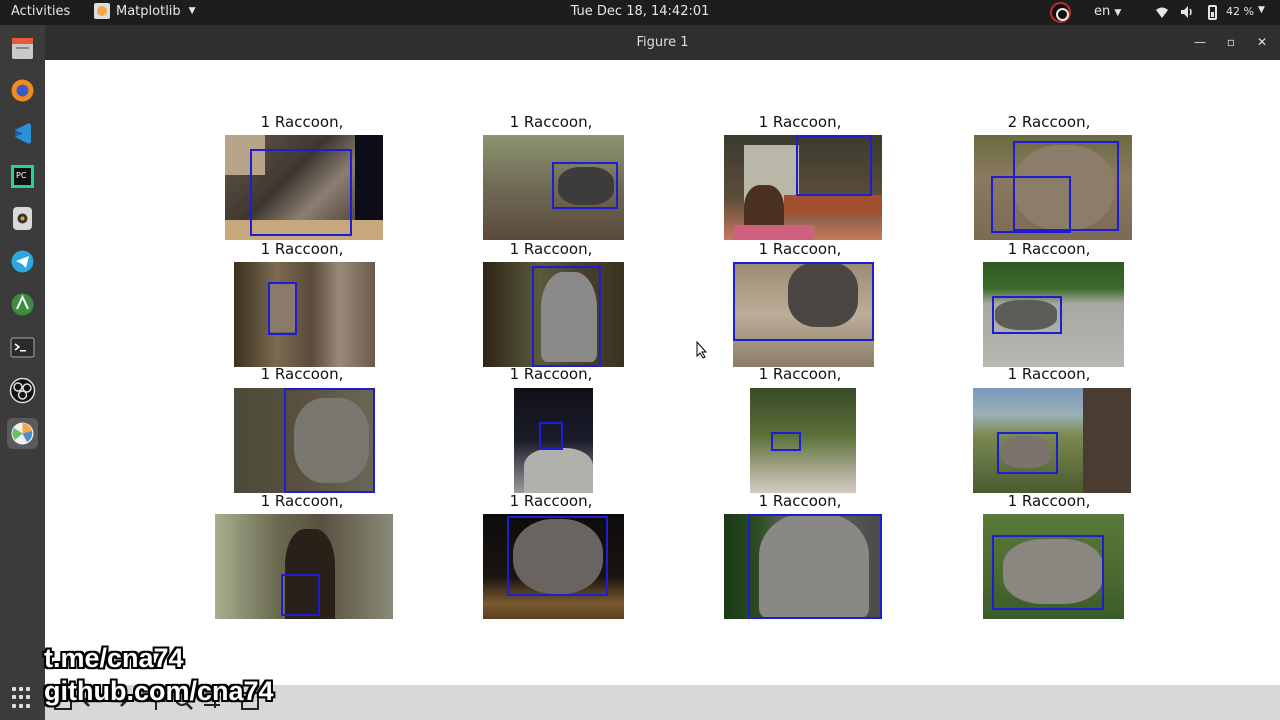 The image size is (1280, 720). I want to click on subplot-title: 2 Raccoon,, so click(1049, 122).